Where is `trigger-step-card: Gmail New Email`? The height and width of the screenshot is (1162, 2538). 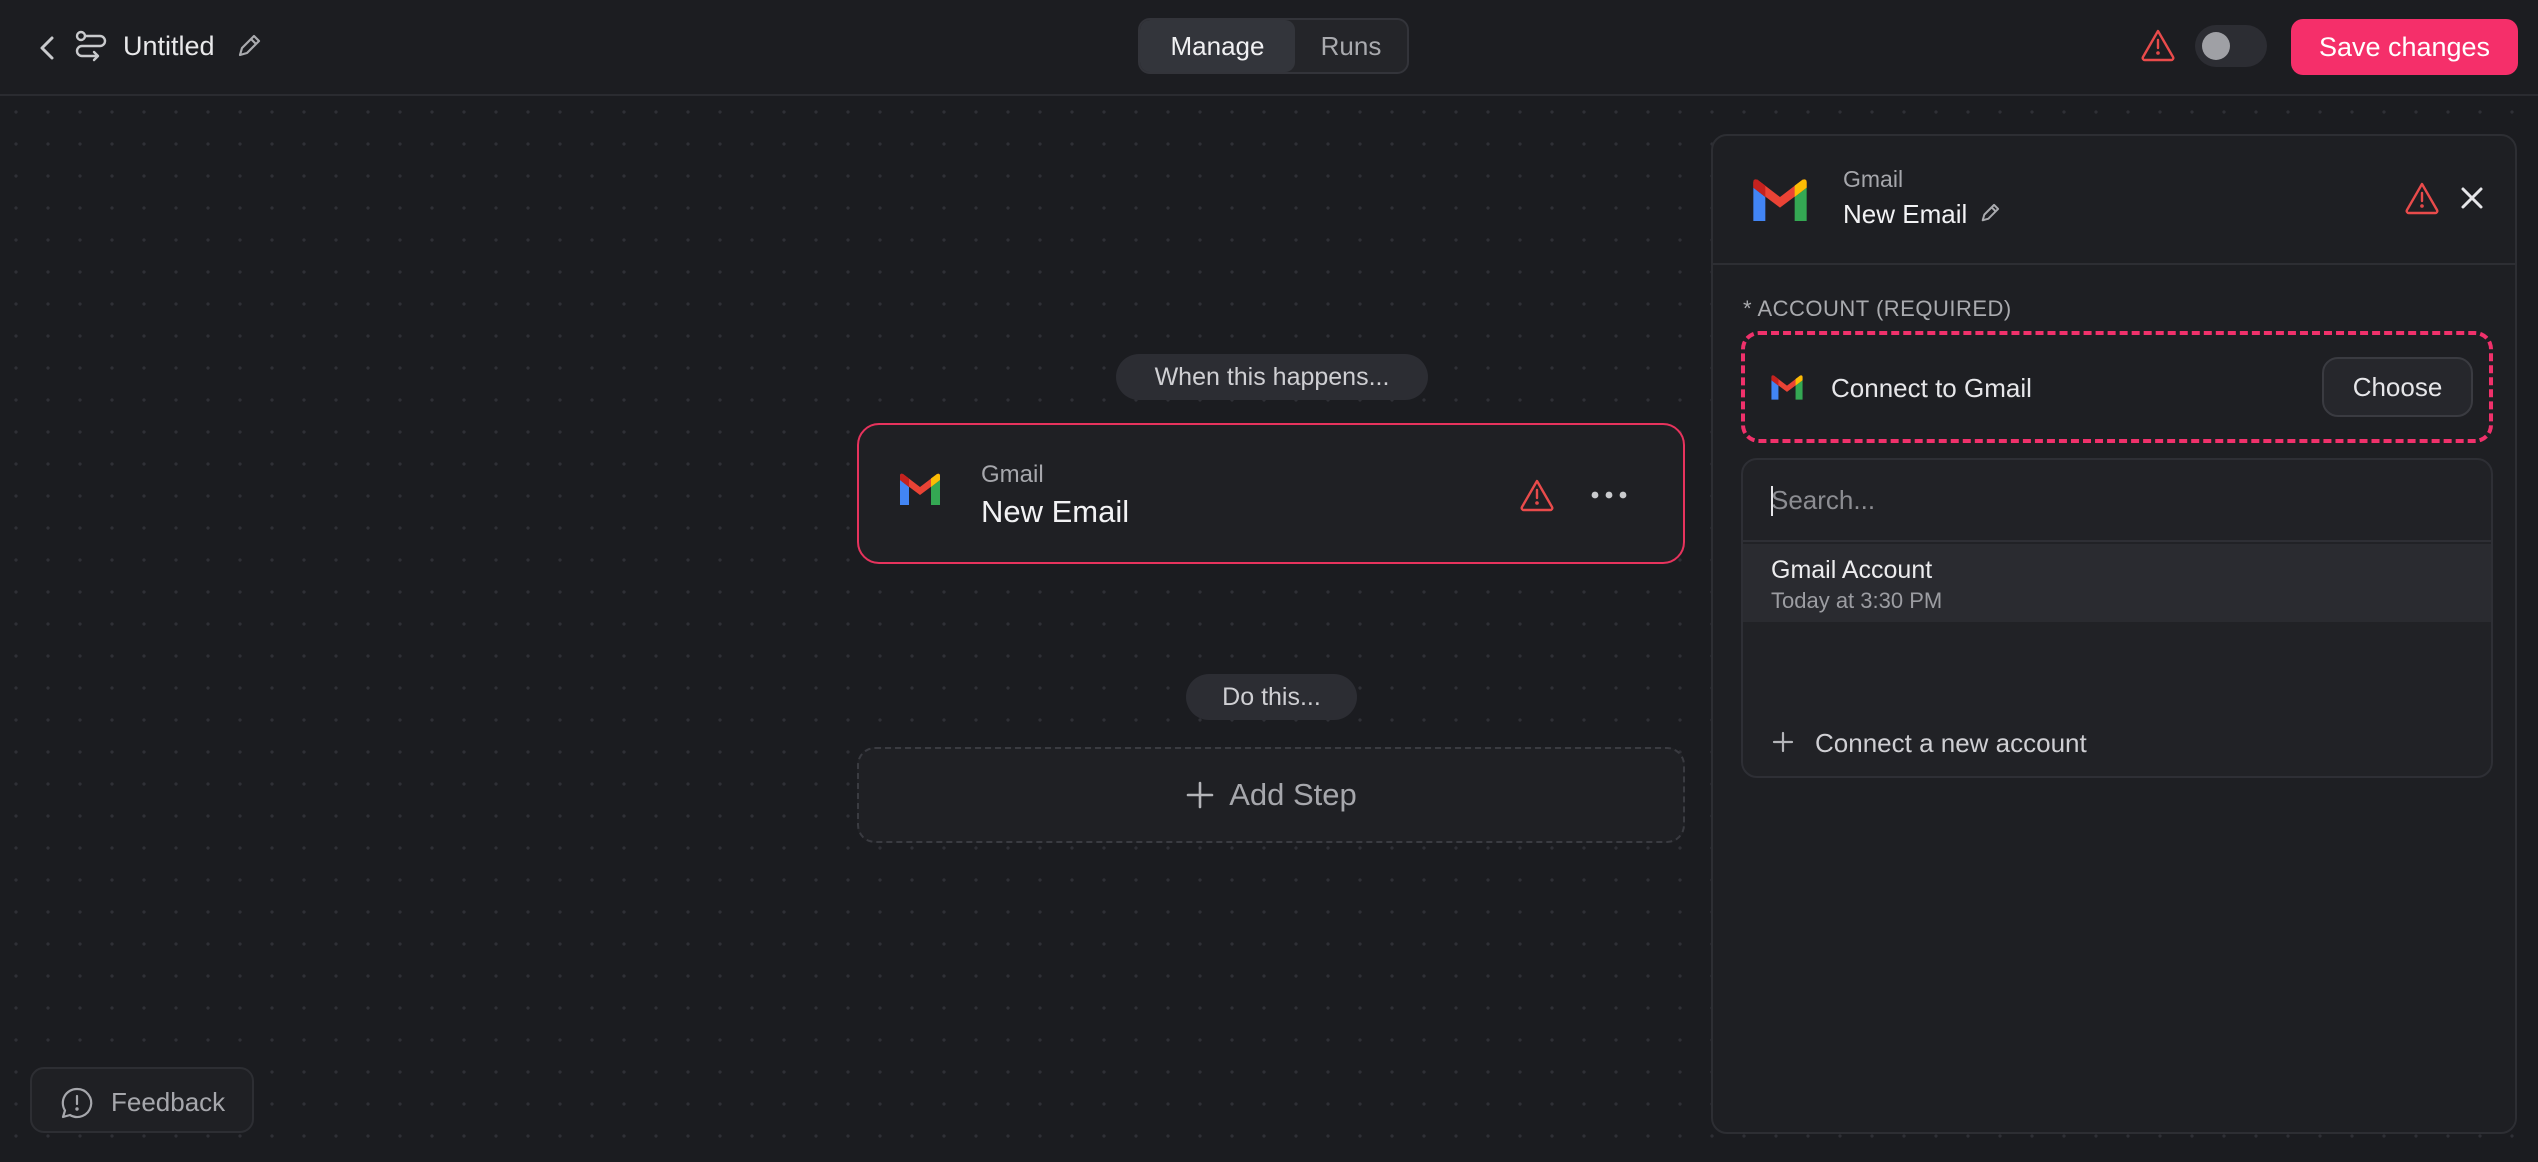 trigger-step-card: Gmail New Email is located at coordinates (1271, 493).